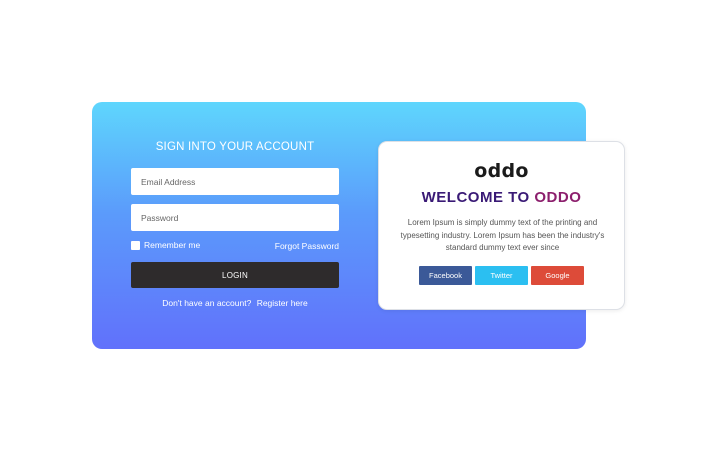 This screenshot has width=720, height=450. Describe the element at coordinates (235, 275) in the screenshot. I see `login-button: LOGIN` at that location.